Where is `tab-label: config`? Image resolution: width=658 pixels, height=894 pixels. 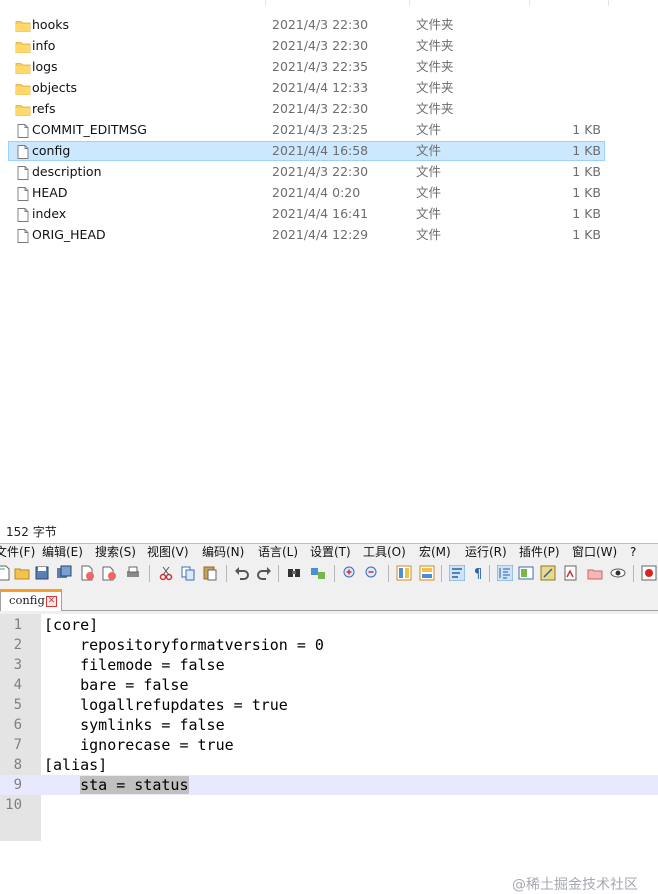
tab-label: config is located at coordinates (27, 600).